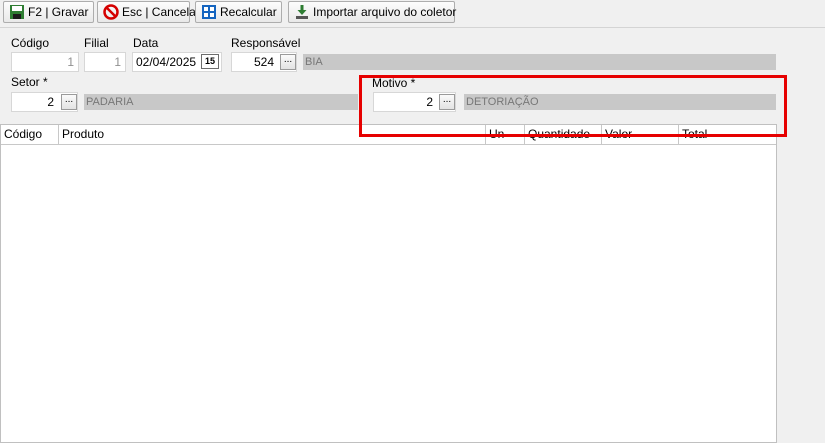  I want to click on codigo-label: Código, so click(30, 43).